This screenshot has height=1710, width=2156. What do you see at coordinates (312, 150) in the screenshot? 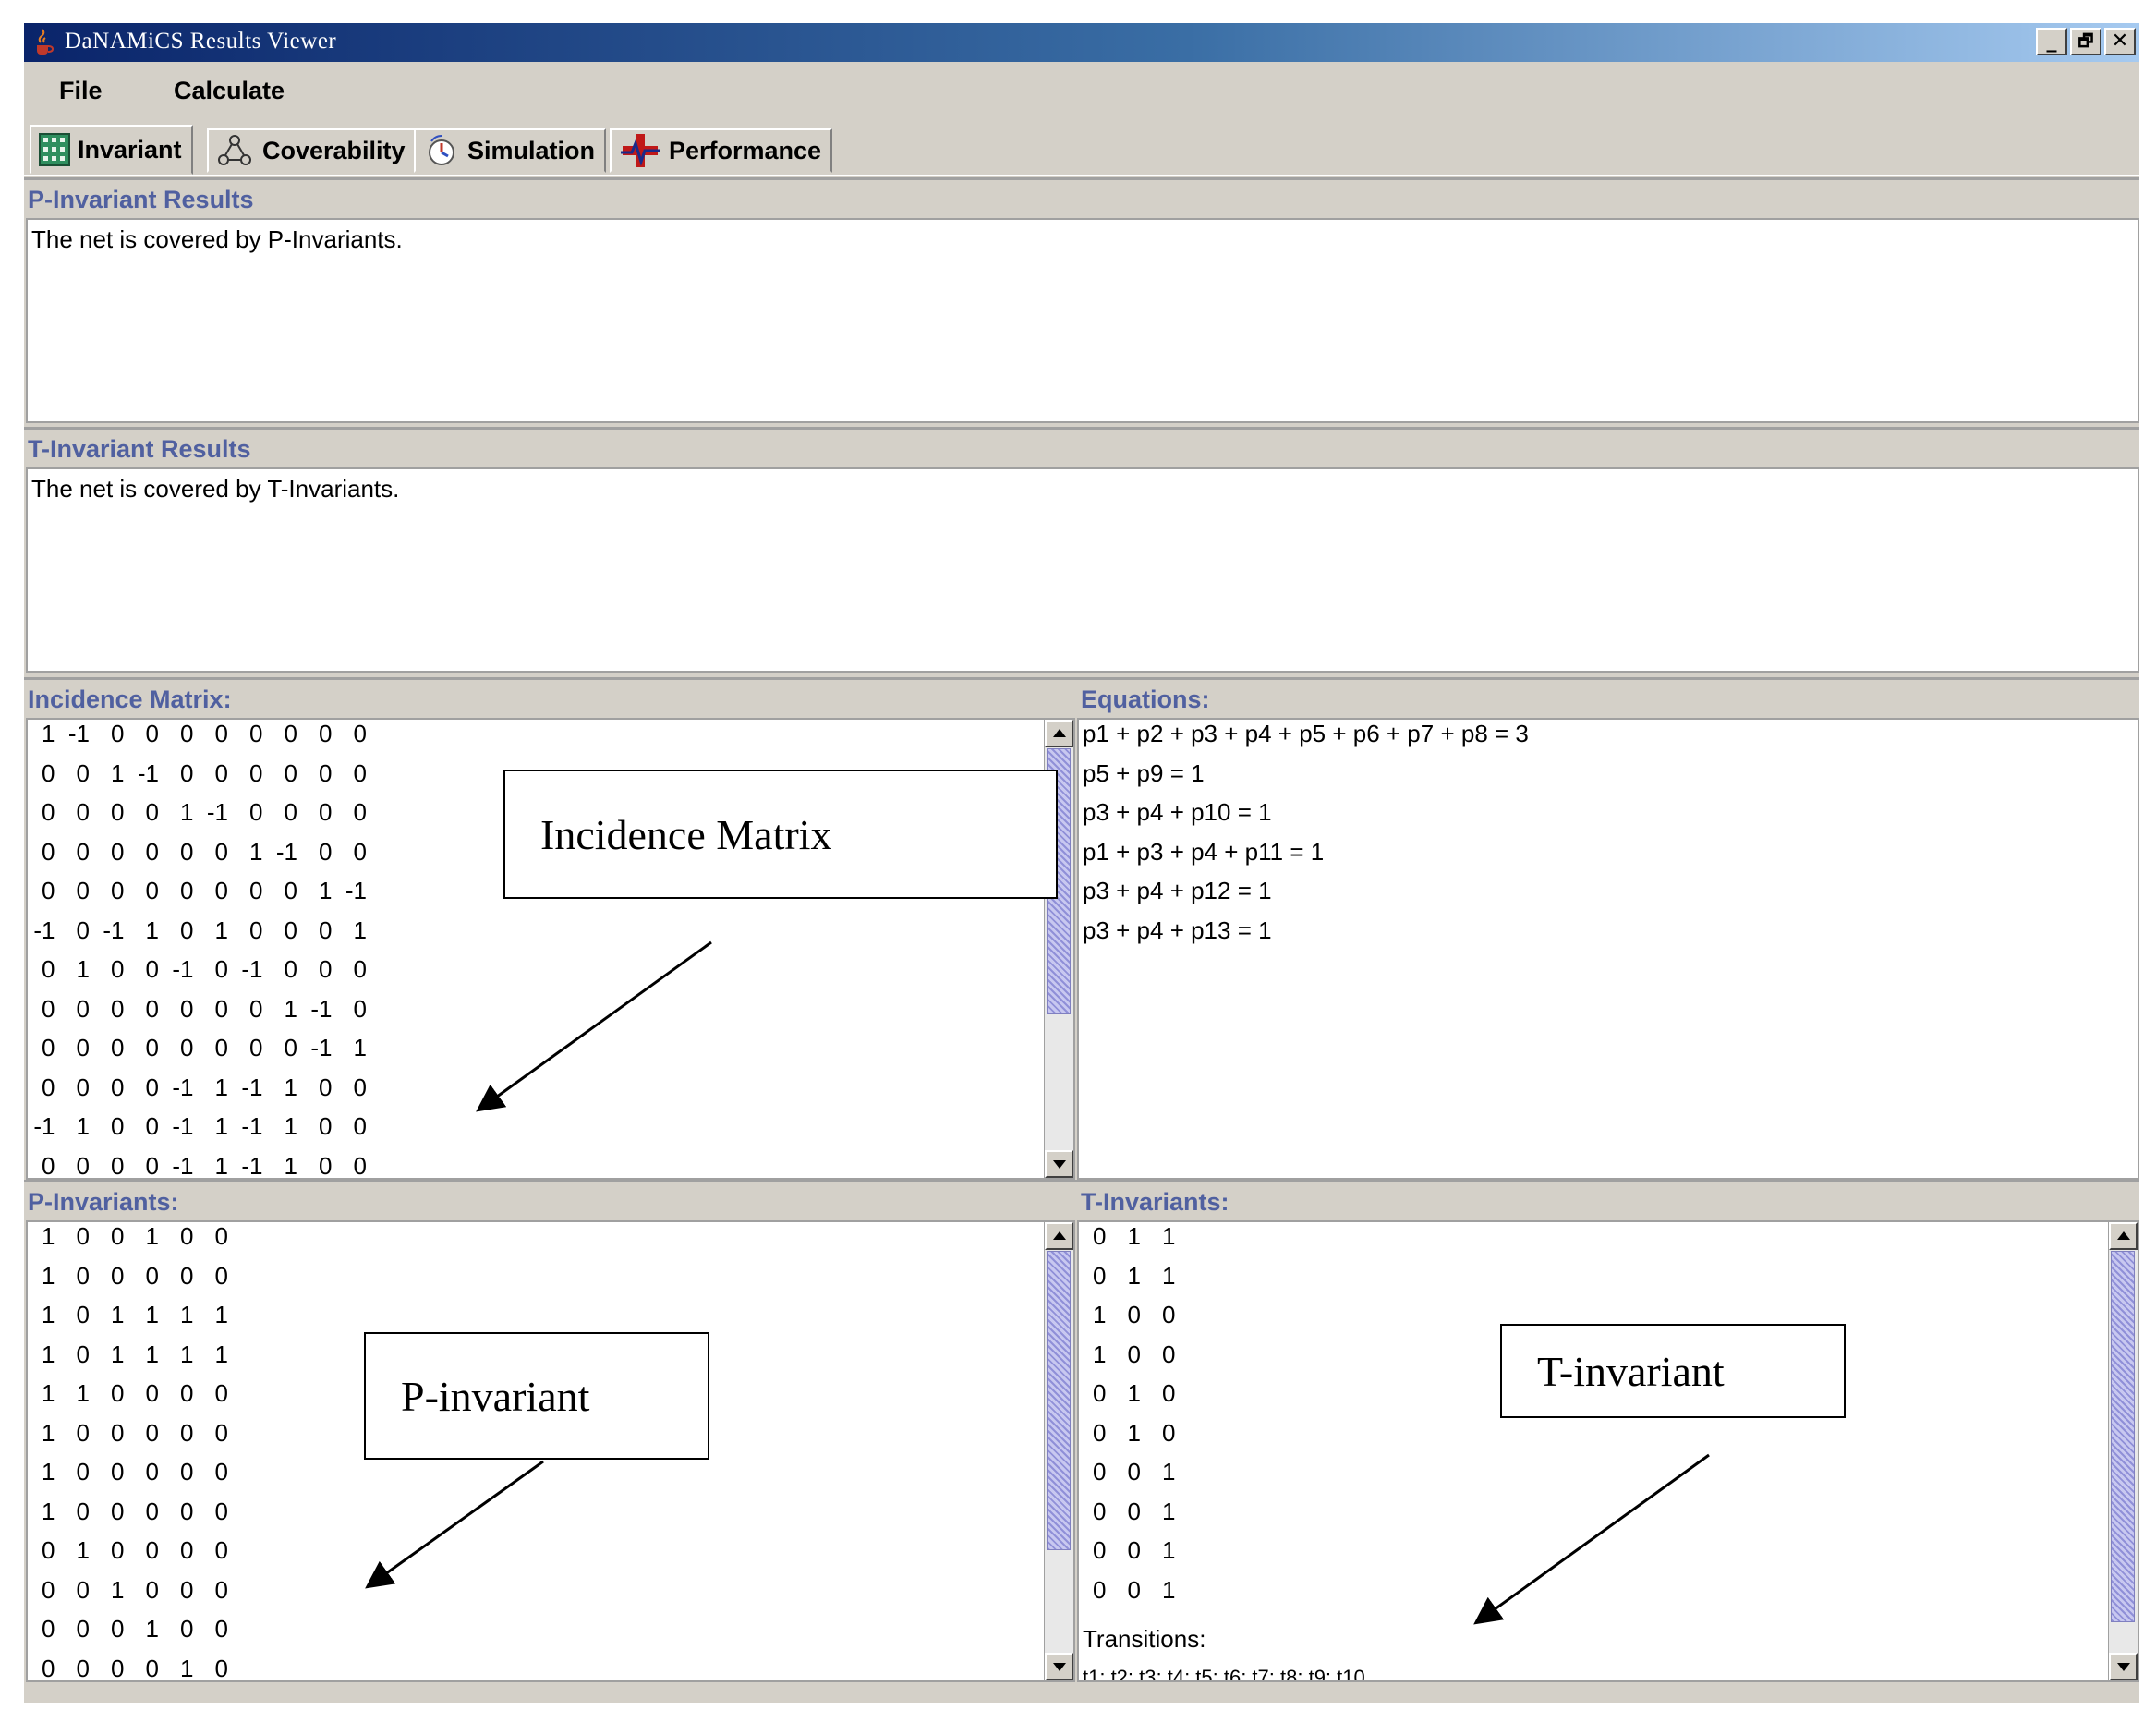
I see `tab-coverability: Coverability` at bounding box center [312, 150].